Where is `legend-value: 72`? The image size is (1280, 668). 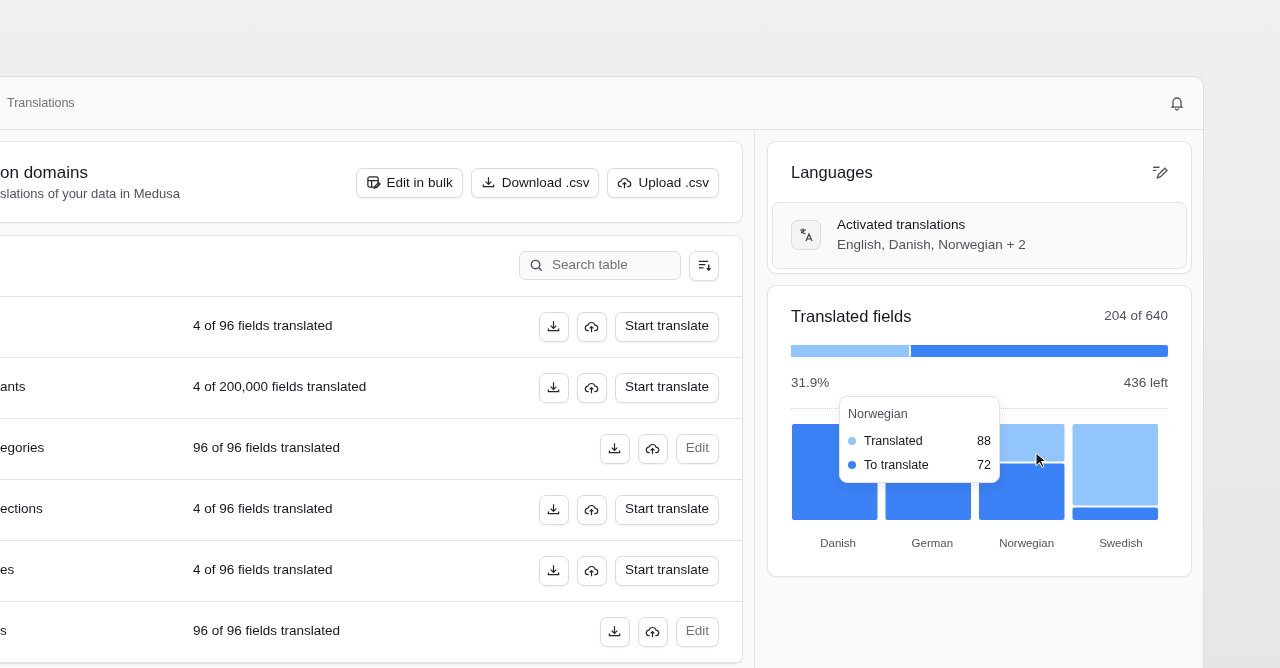
legend-value: 72 is located at coordinates (984, 465).